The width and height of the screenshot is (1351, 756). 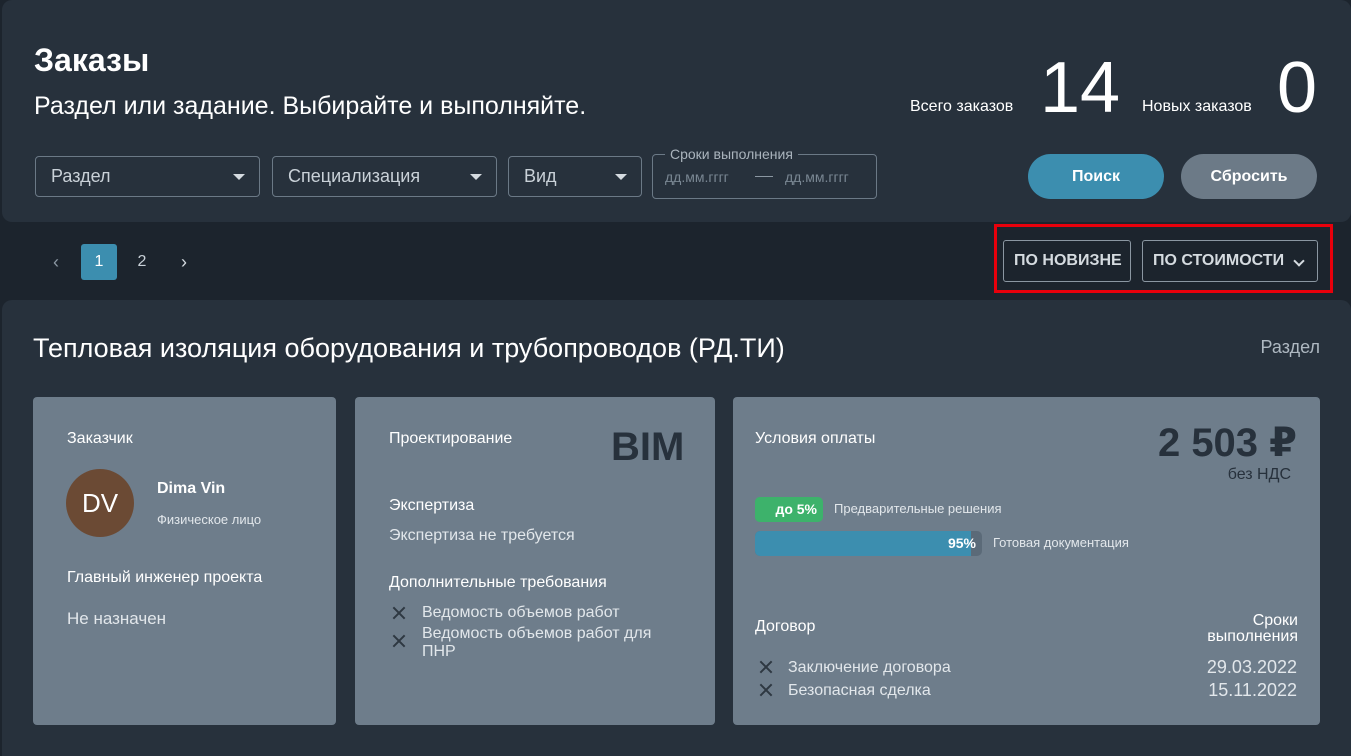 What do you see at coordinates (1290, 347) in the screenshot?
I see `order-type-tag: Раздел` at bounding box center [1290, 347].